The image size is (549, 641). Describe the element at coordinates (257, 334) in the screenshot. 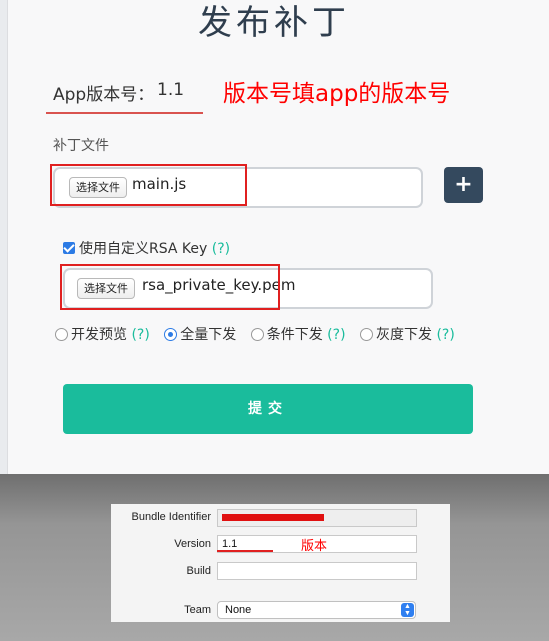

I see `radio-conditional-release-circle` at that location.